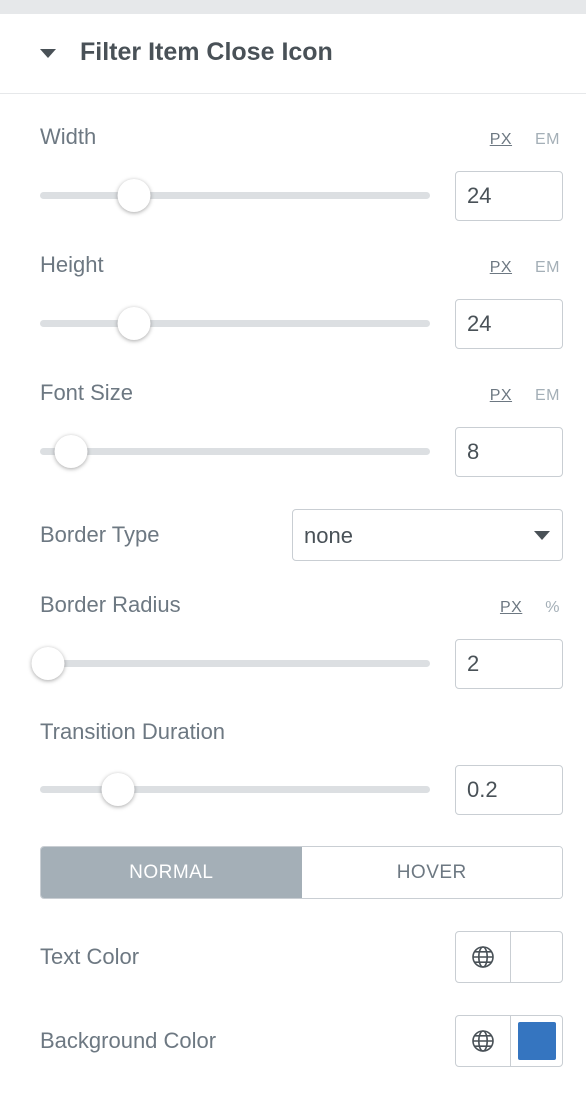 Image resolution: width=586 pixels, height=1094 pixels. What do you see at coordinates (509, 452) in the screenshot?
I see `font-size-input` at bounding box center [509, 452].